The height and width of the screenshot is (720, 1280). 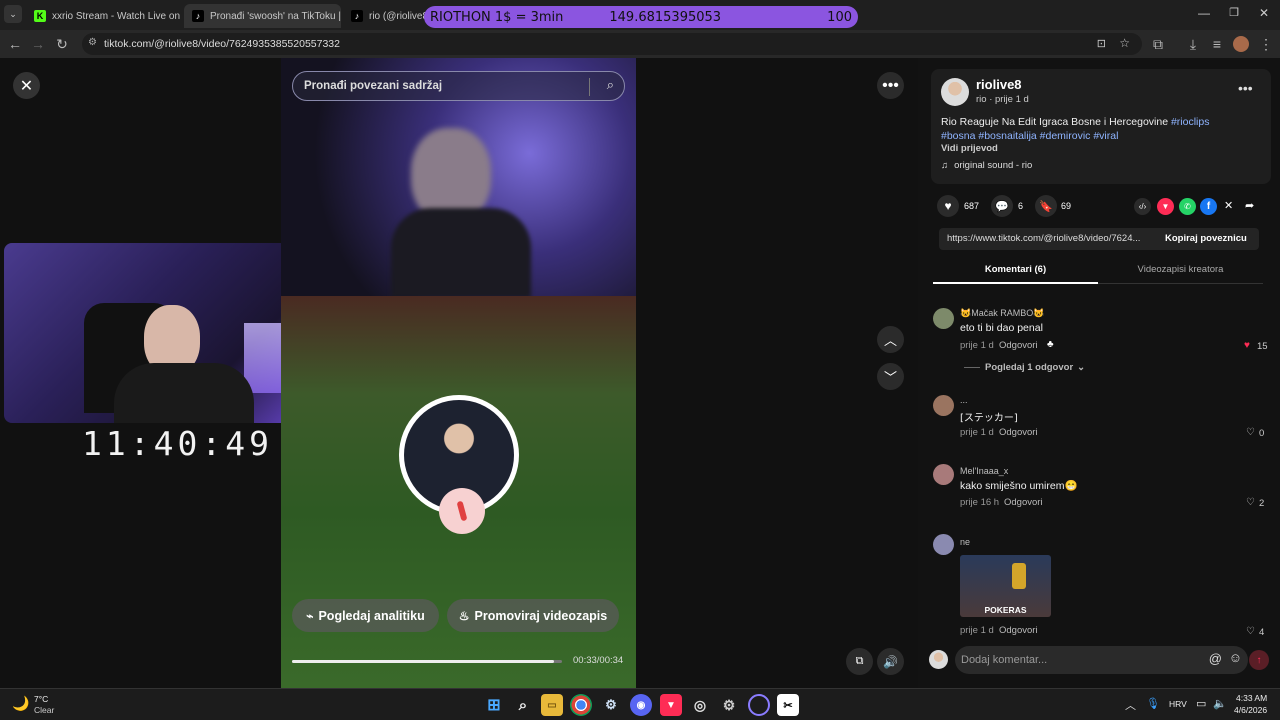 I want to click on weather-icon: 🌙, so click(x=20, y=703).